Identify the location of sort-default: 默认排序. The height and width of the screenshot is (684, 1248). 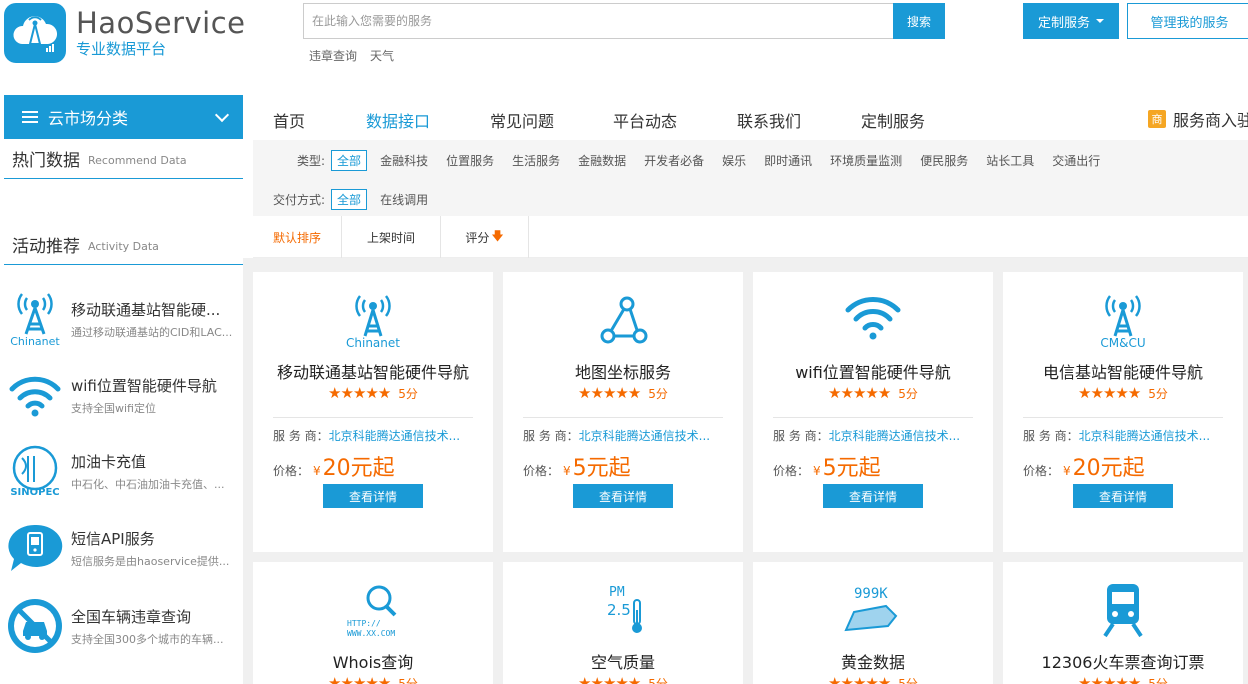
(297, 237).